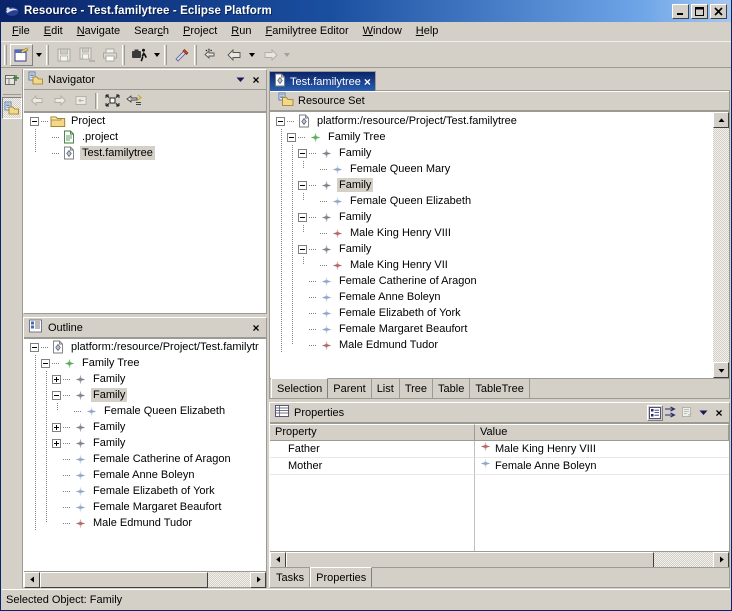 The width and height of the screenshot is (732, 611). I want to click on menu-navigate: Navigate, so click(98, 31).